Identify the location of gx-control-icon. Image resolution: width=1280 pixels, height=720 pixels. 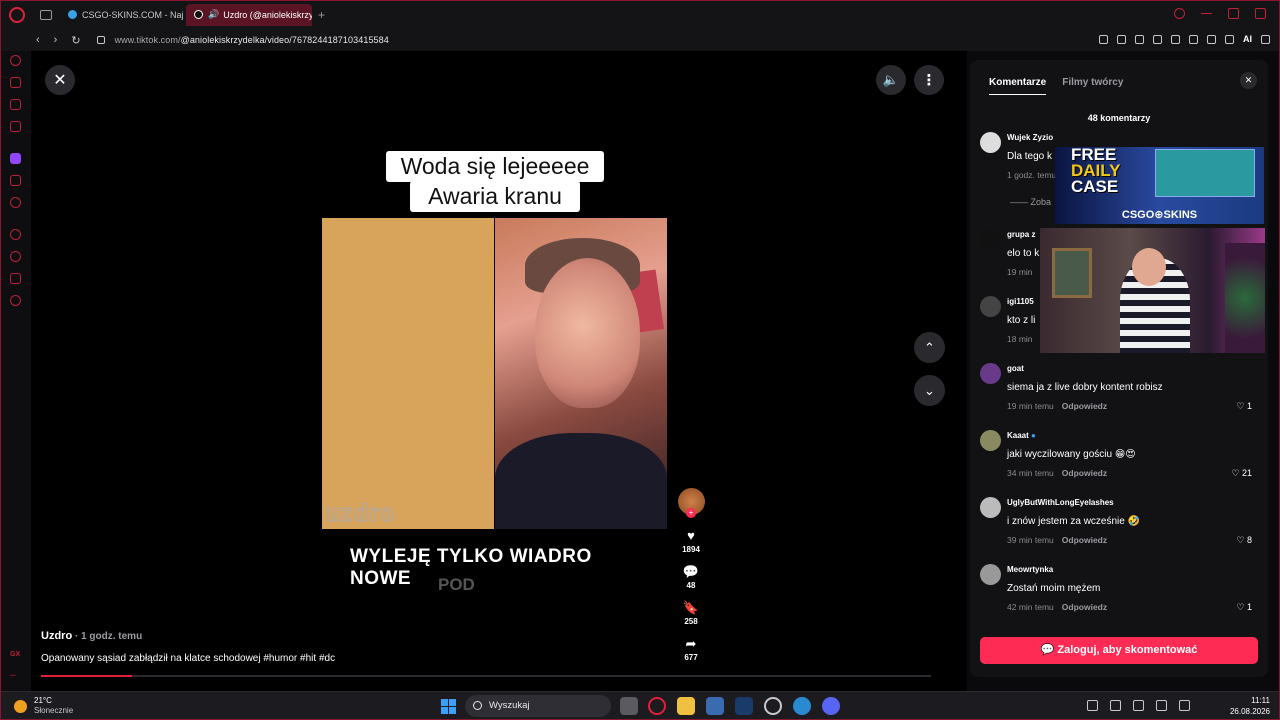
(15, 60).